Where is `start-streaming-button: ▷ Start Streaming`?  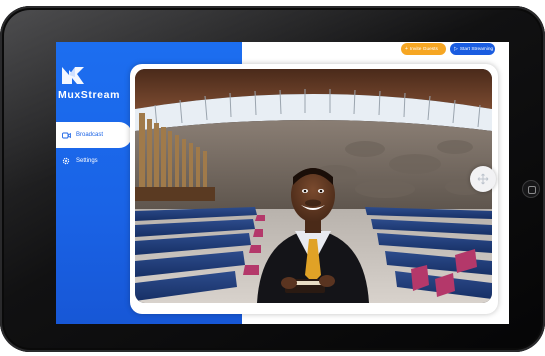 start-streaming-button: ▷ Start Streaming is located at coordinates (472, 49).